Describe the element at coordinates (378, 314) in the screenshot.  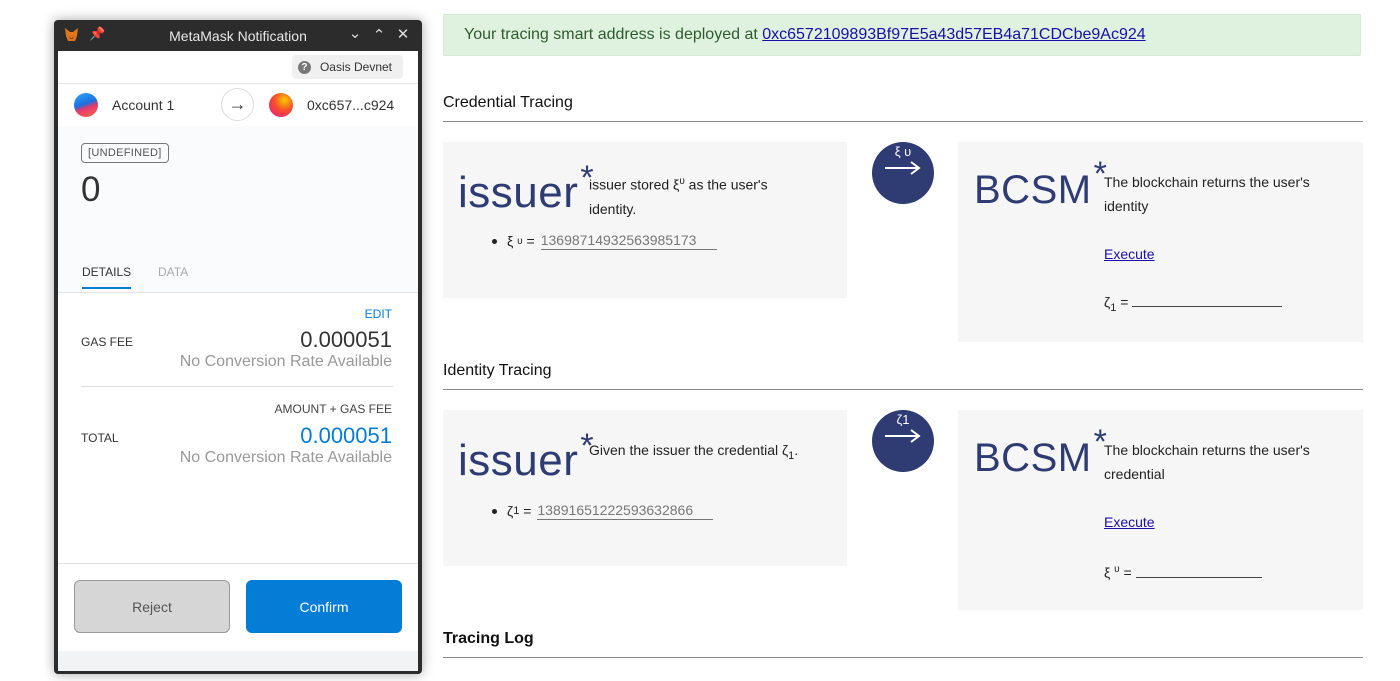
I see `edit-gas-link: EDIT` at that location.